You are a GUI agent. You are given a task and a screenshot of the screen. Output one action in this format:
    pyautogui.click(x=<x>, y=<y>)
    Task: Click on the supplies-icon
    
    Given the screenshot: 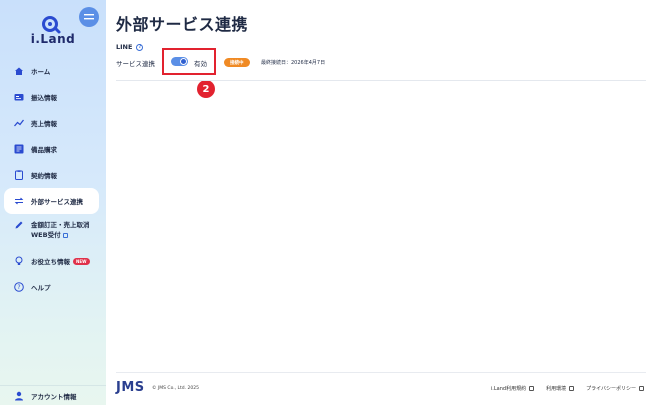 What is the action you would take?
    pyautogui.click(x=19, y=149)
    